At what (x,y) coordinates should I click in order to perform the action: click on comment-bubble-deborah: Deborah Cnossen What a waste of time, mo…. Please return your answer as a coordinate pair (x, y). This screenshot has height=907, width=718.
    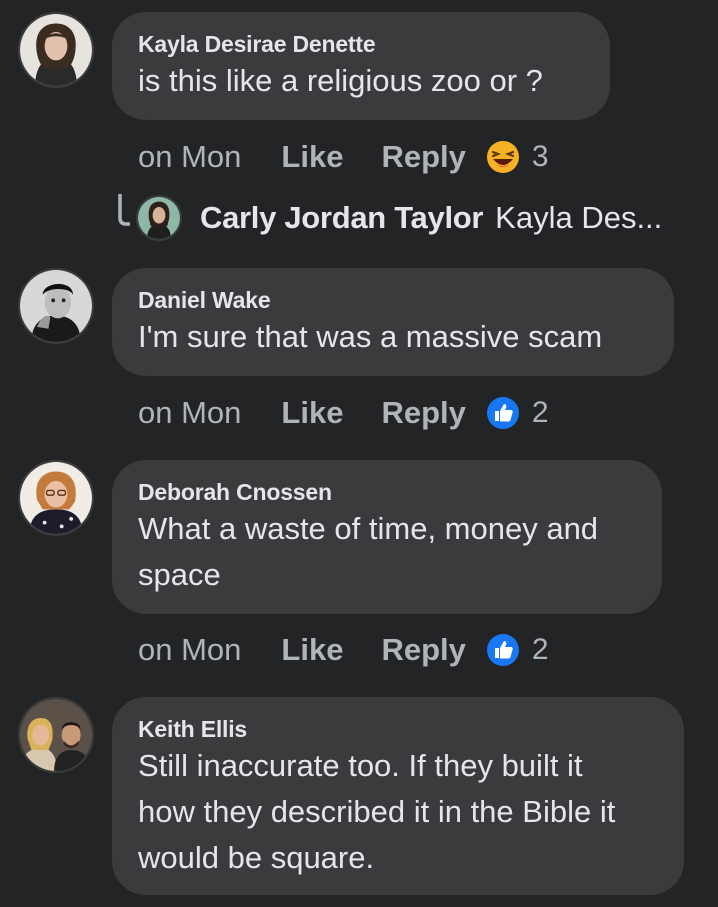
    Looking at the image, I should click on (387, 537).